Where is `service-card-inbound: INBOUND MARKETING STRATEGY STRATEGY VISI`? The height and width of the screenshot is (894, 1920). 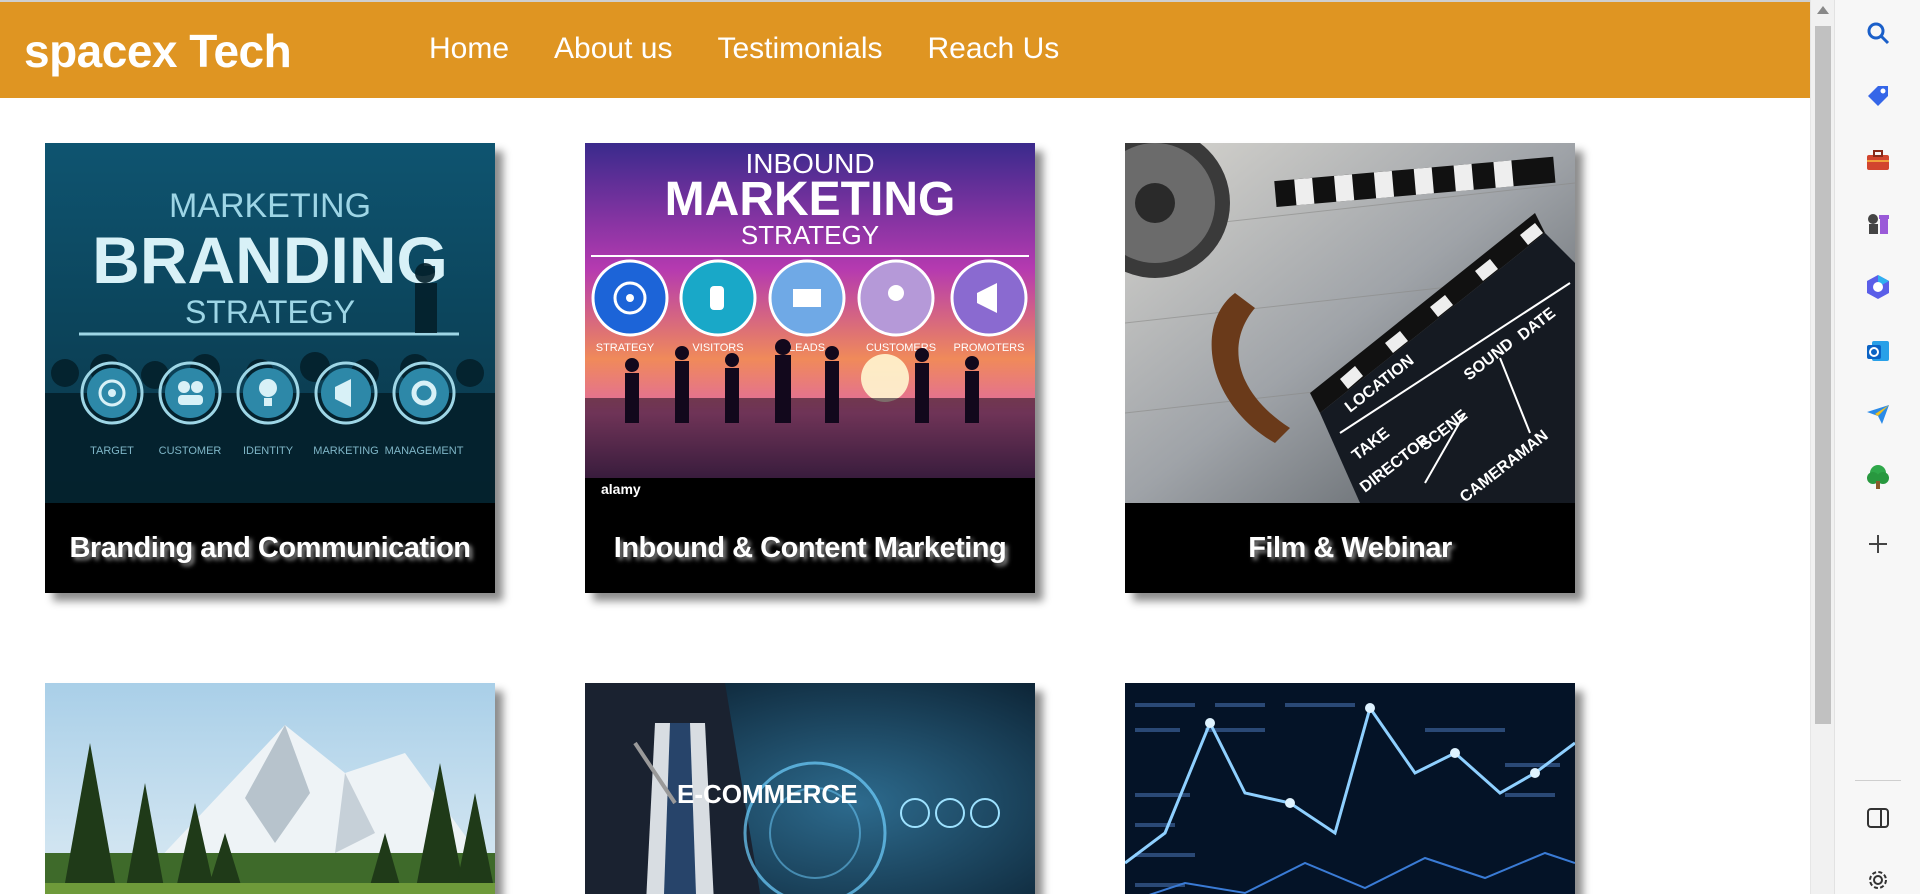 service-card-inbound: INBOUND MARKETING STRATEGY STRATEGY VISI is located at coordinates (810, 368).